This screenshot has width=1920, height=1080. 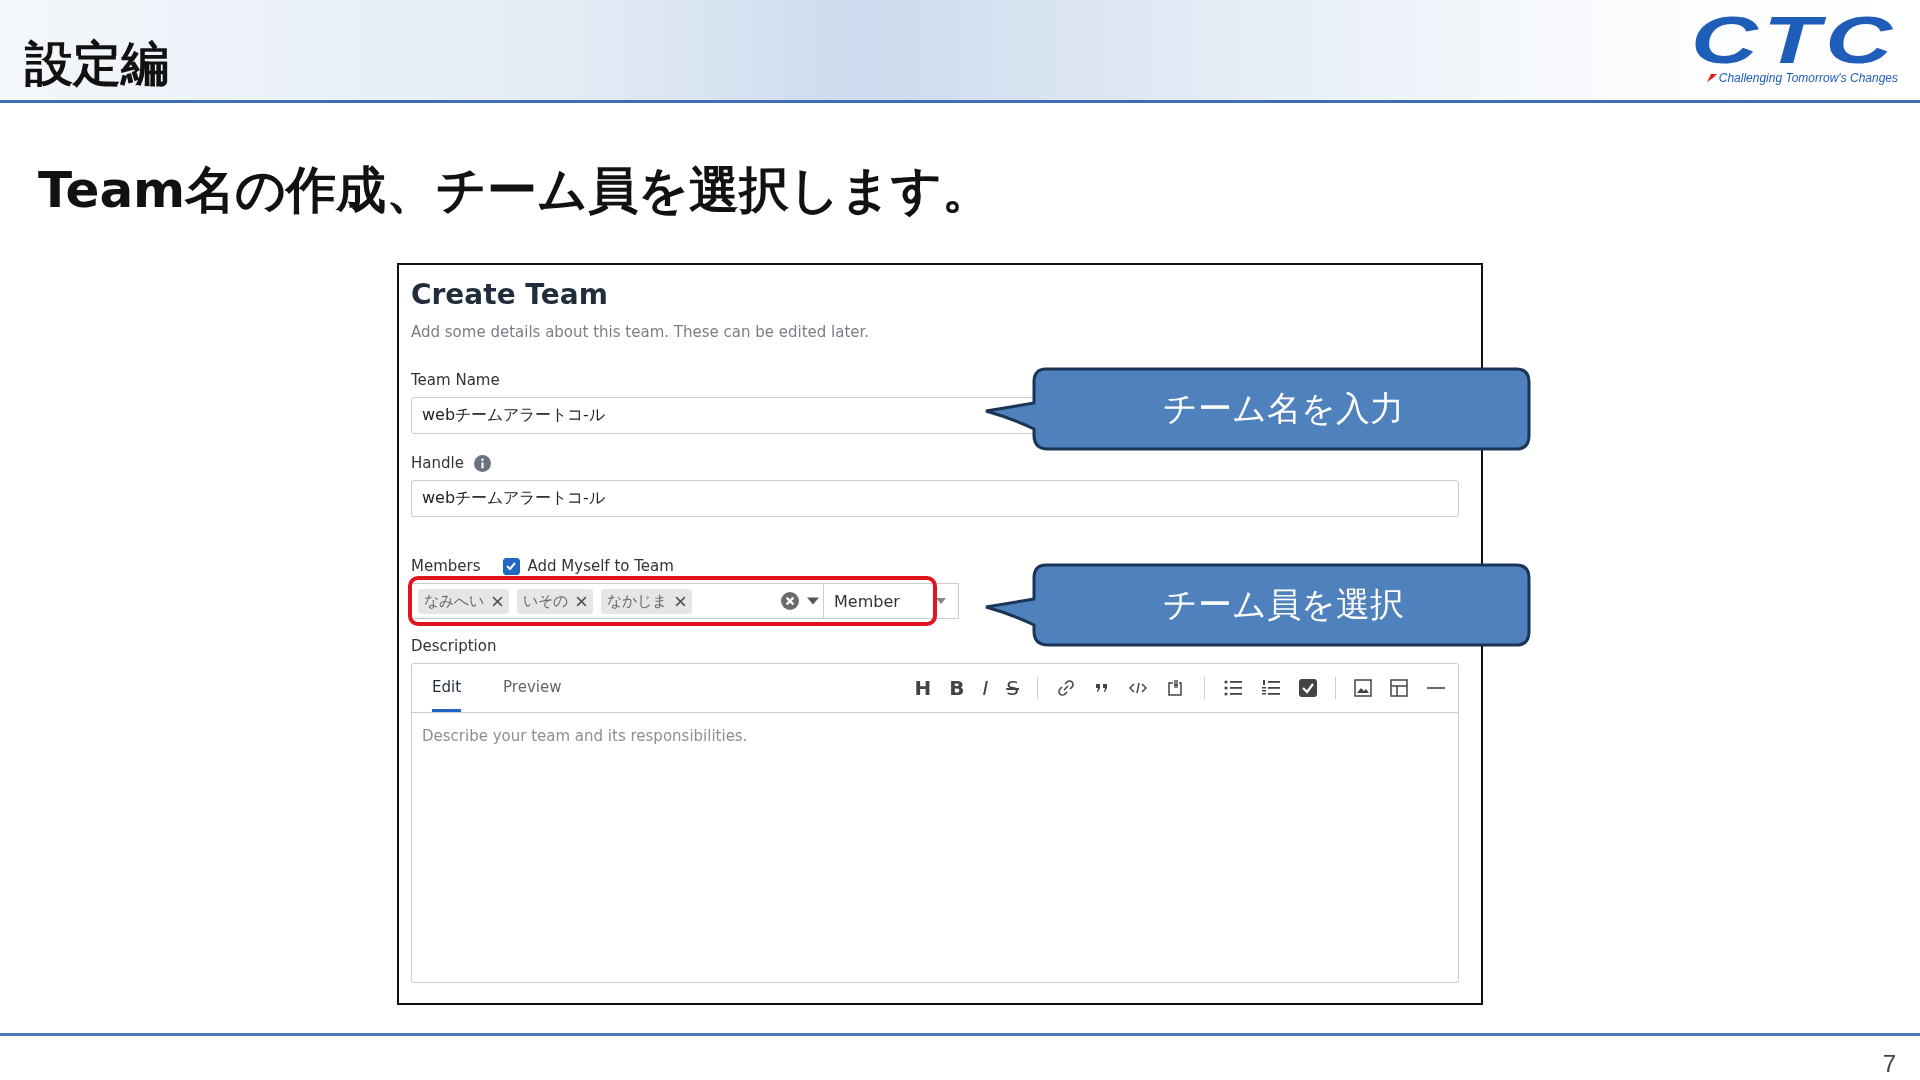 I want to click on code-icon, so click(x=1138, y=688).